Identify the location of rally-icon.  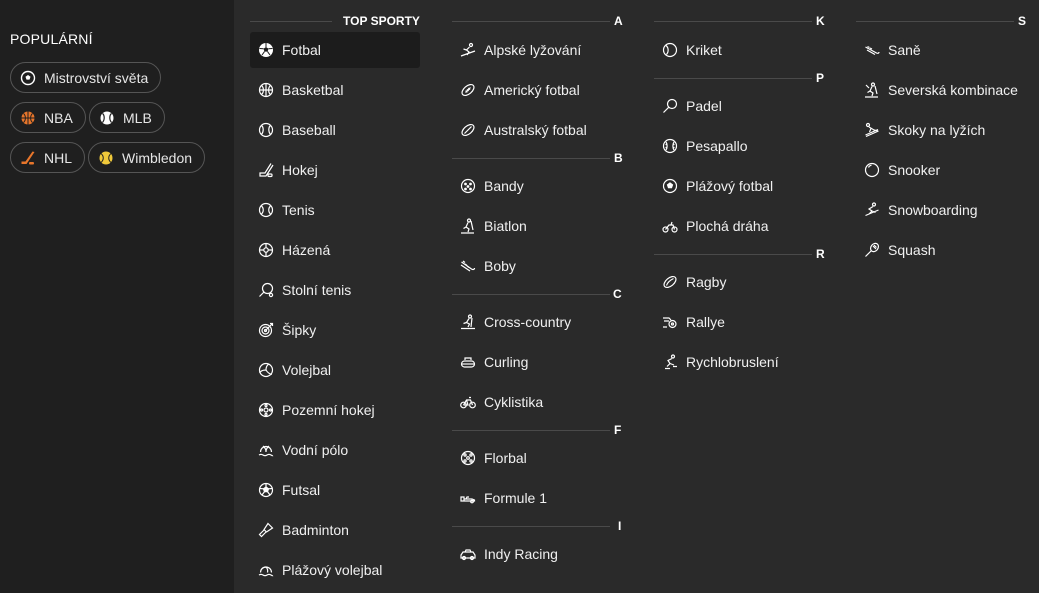
(670, 322).